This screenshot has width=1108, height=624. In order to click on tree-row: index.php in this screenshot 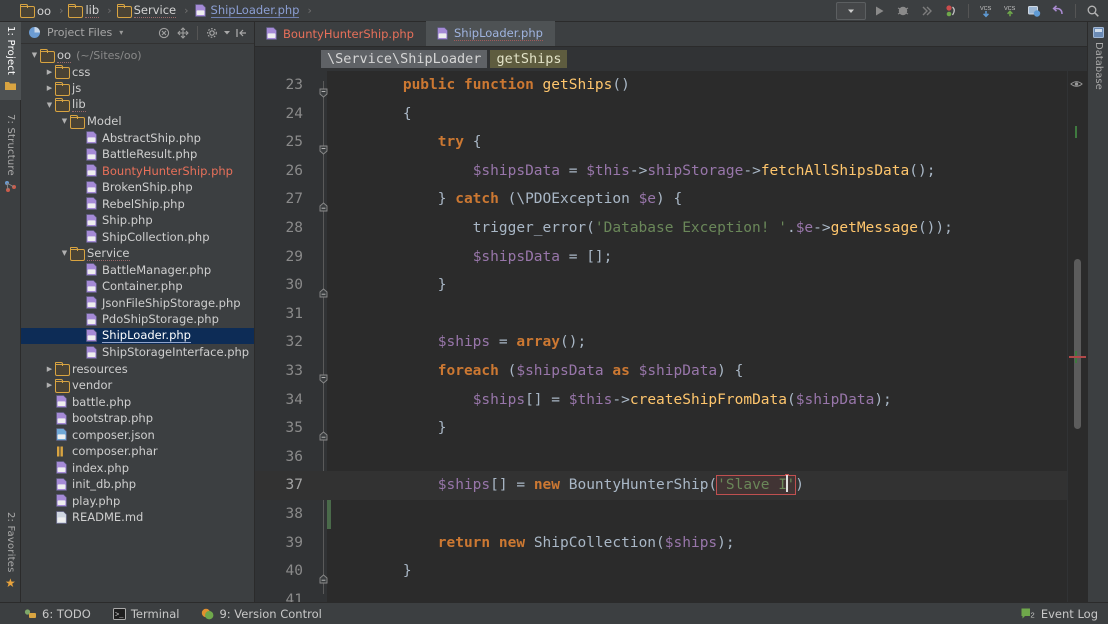, I will do `click(137, 468)`.